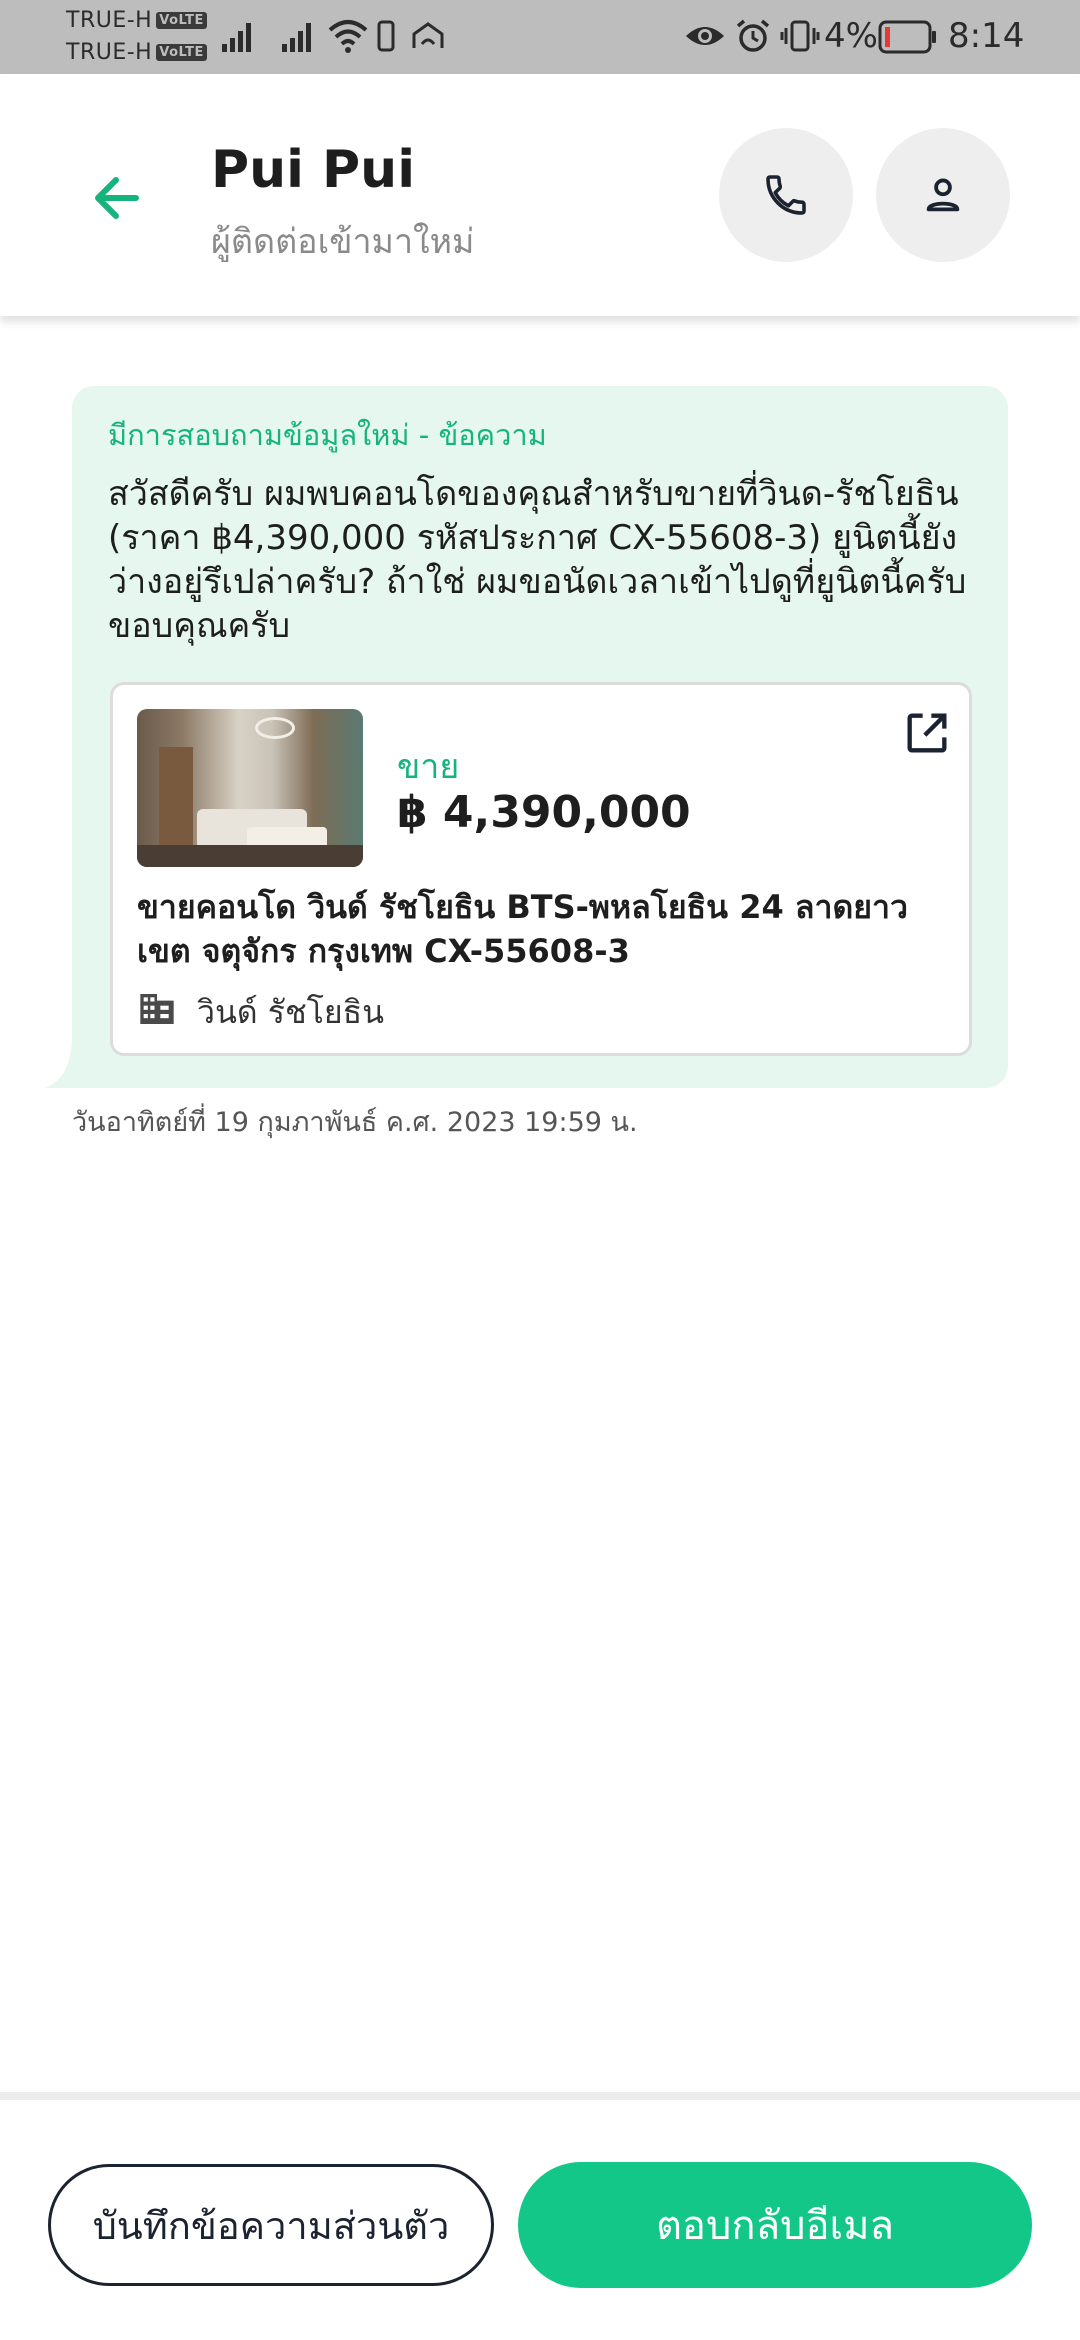 Image resolution: width=1080 pixels, height=2340 pixels. What do you see at coordinates (907, 37) in the screenshot?
I see `battery-icon` at bounding box center [907, 37].